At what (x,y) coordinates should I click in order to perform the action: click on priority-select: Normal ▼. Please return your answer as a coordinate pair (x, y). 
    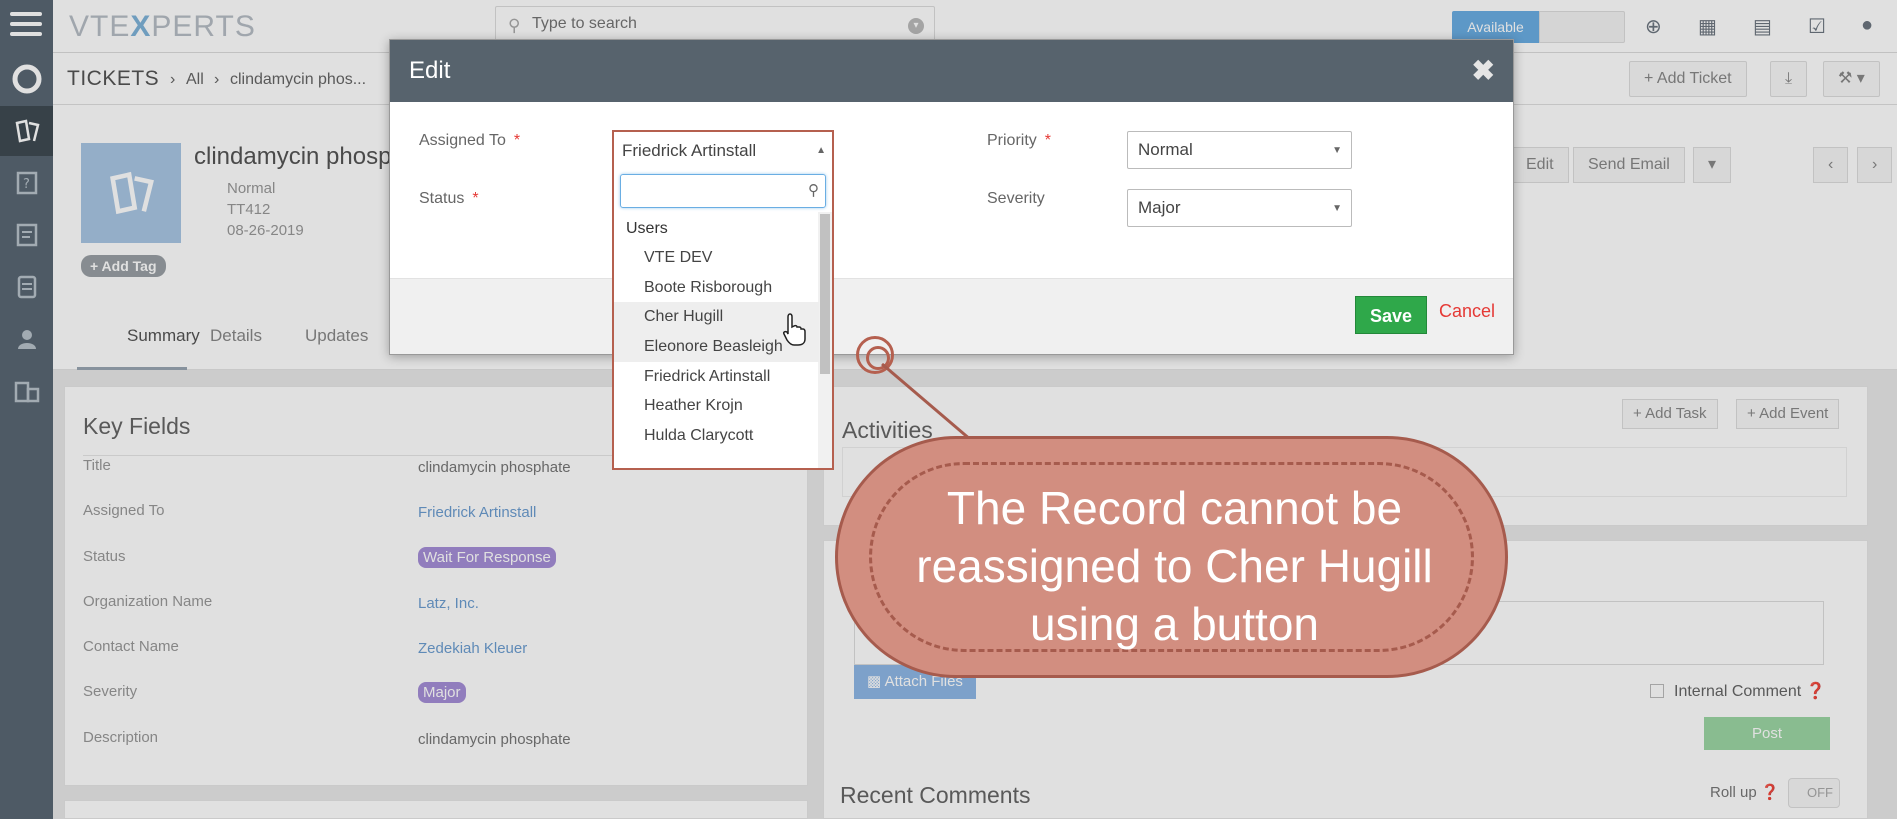
    Looking at the image, I should click on (1239, 150).